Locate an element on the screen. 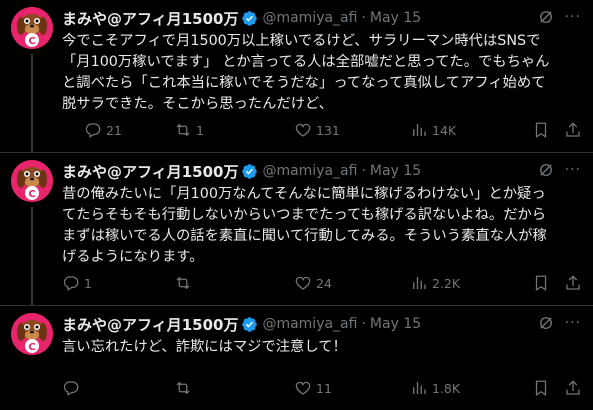 Image resolution: width=593 pixels, height=410 pixels. like-count: 24 is located at coordinates (324, 283).